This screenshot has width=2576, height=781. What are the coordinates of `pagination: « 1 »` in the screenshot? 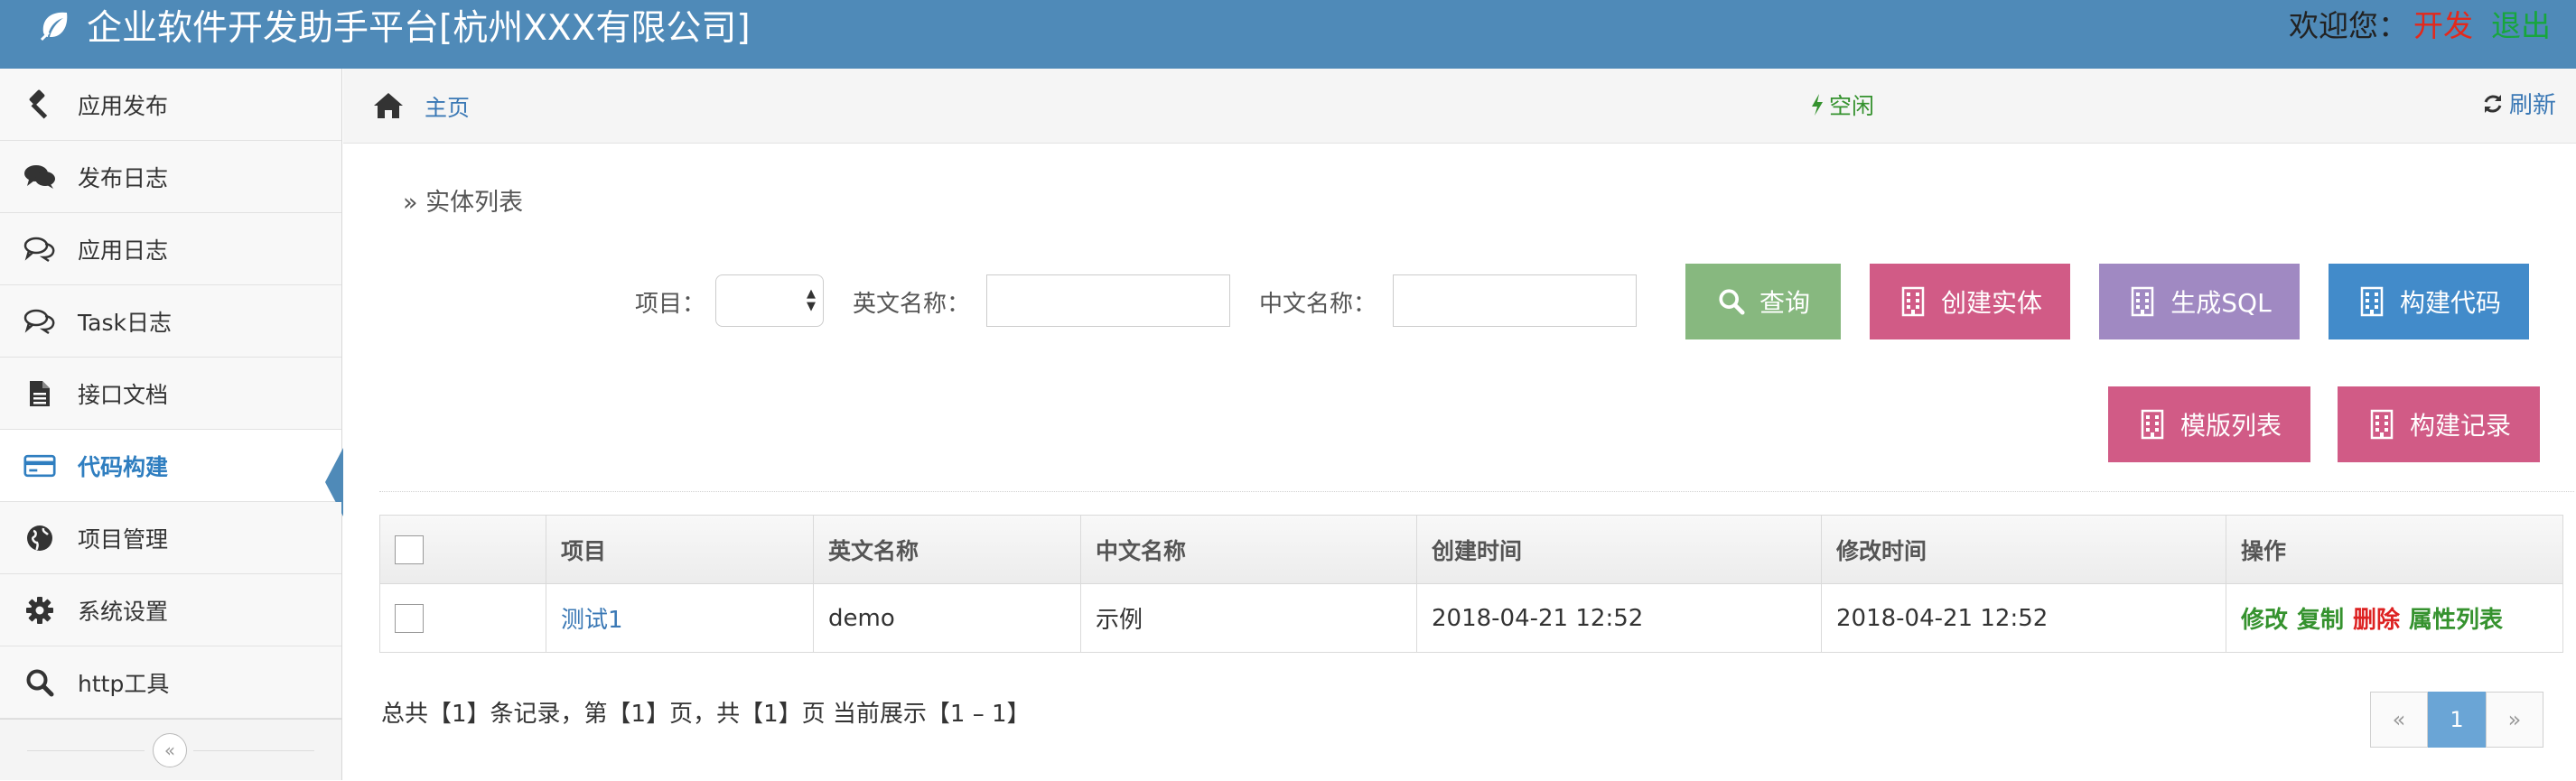 It's located at (2456, 720).